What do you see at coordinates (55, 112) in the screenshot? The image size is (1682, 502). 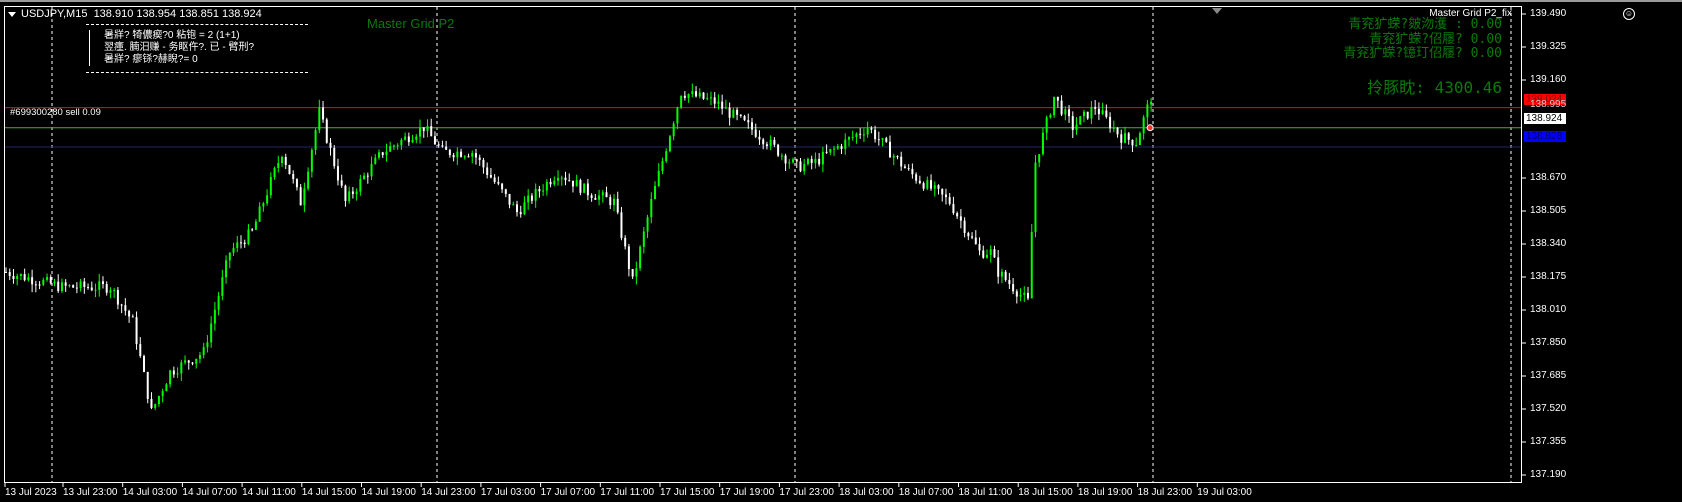 I see `order-label: #699300280 sell 0.09` at bounding box center [55, 112].